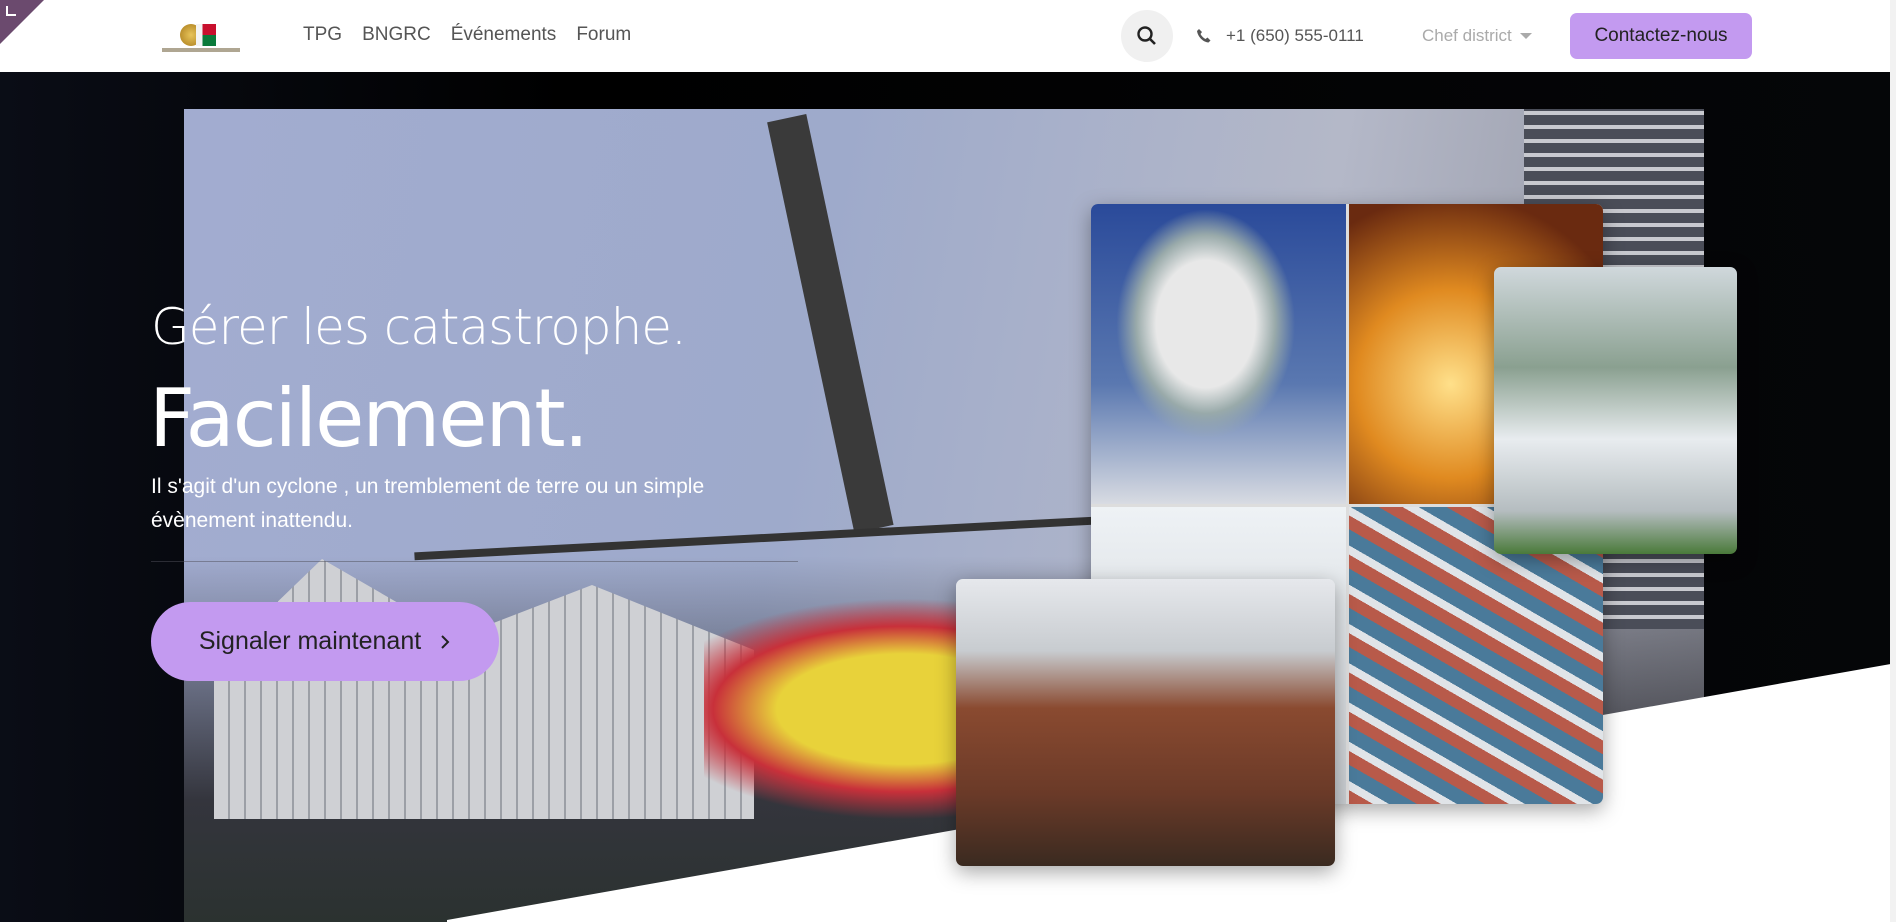 The width and height of the screenshot is (1896, 922). What do you see at coordinates (474, 561) in the screenshot?
I see `divider` at bounding box center [474, 561].